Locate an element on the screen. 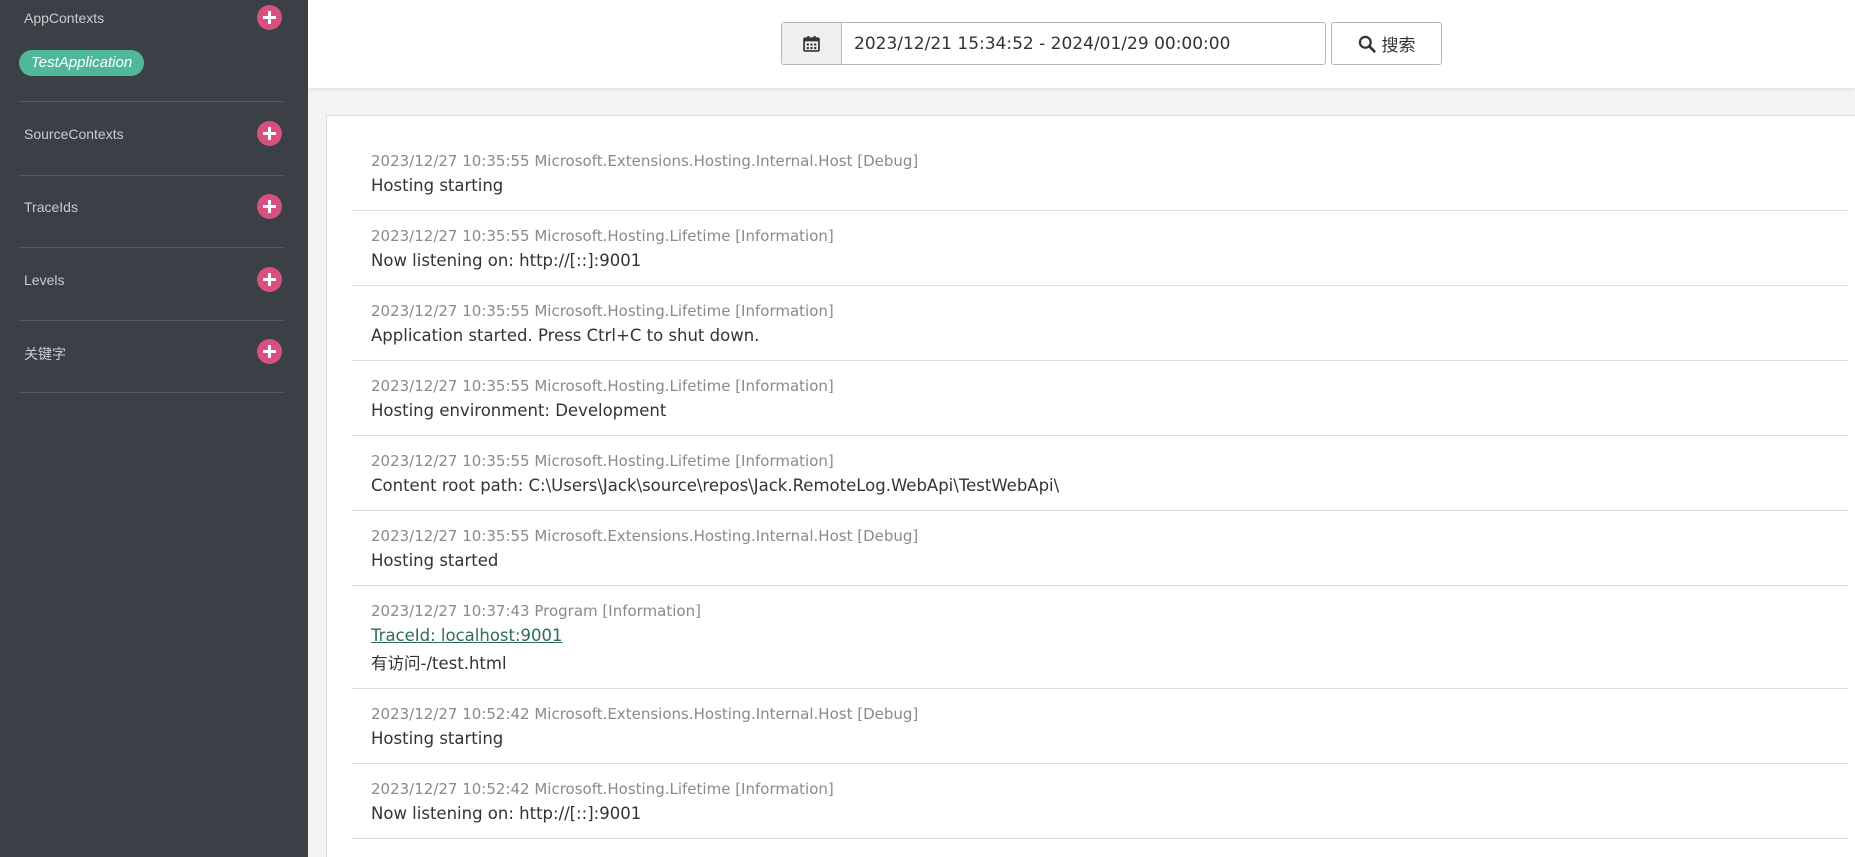 This screenshot has height=857, width=1855. sidebar-section-keywords: 关键字 is located at coordinates (151, 363).